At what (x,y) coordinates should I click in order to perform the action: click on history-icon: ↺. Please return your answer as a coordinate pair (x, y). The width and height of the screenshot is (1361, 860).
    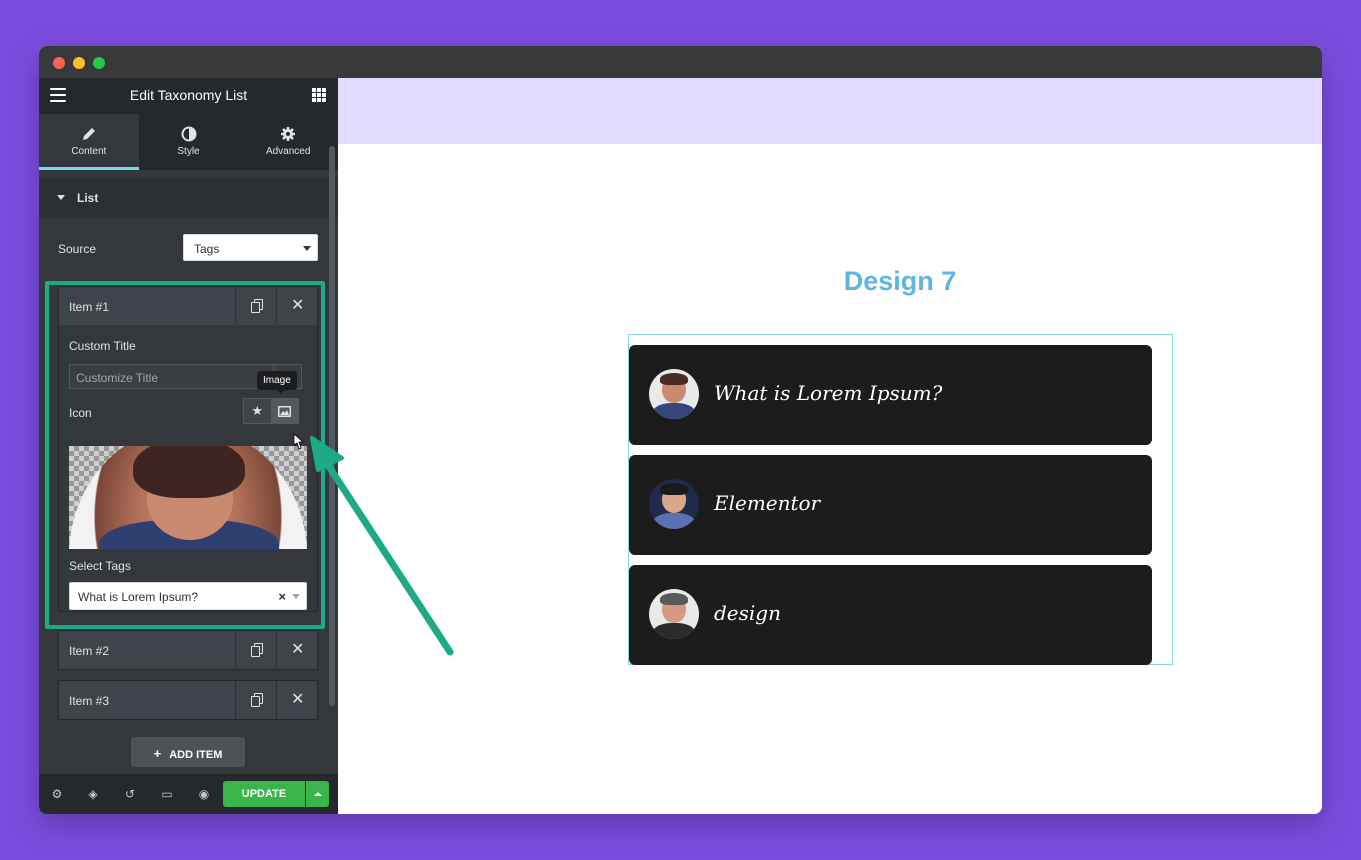
    Looking at the image, I should click on (130, 794).